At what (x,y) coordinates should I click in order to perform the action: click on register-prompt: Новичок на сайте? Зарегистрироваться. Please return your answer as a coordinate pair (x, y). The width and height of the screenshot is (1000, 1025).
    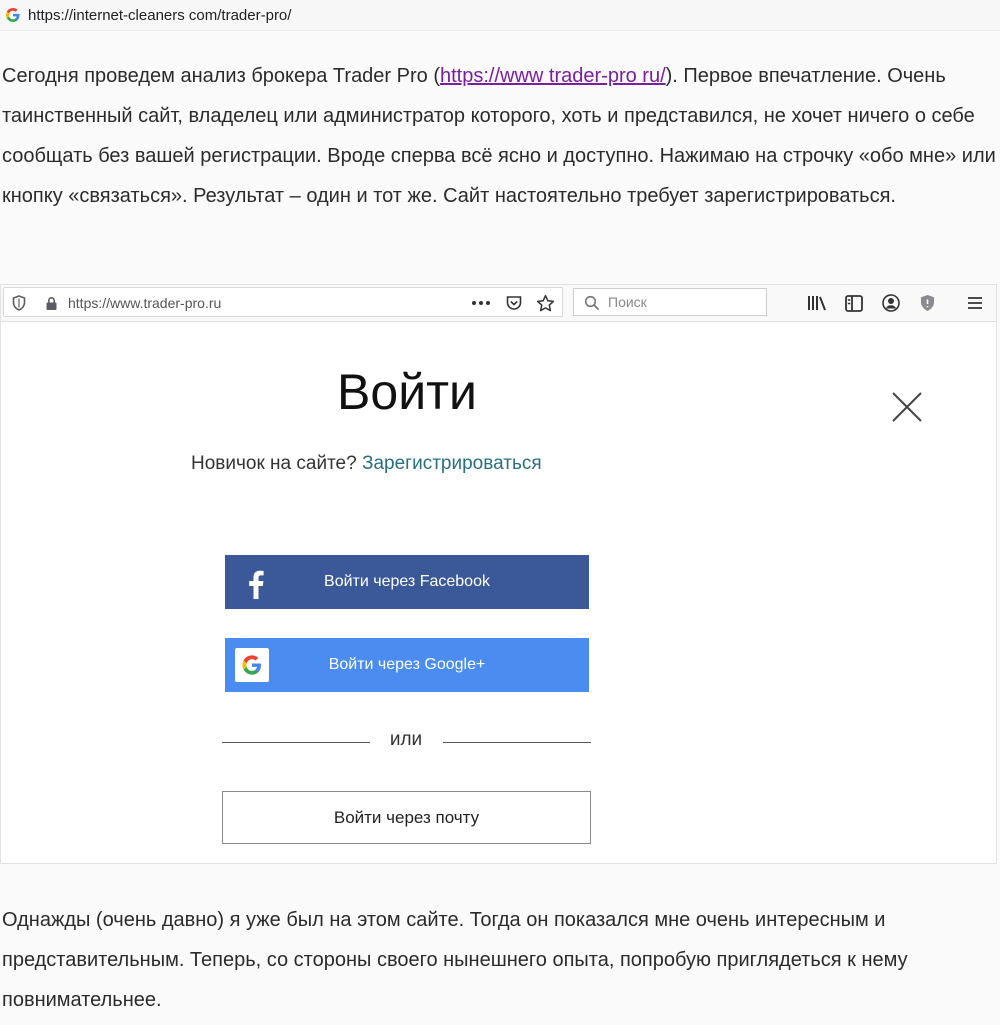
    Looking at the image, I should click on (366, 464).